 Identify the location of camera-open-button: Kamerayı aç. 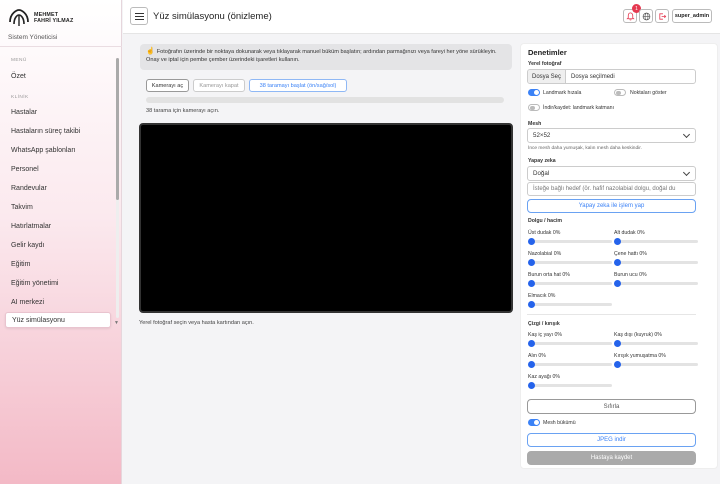
(167, 85).